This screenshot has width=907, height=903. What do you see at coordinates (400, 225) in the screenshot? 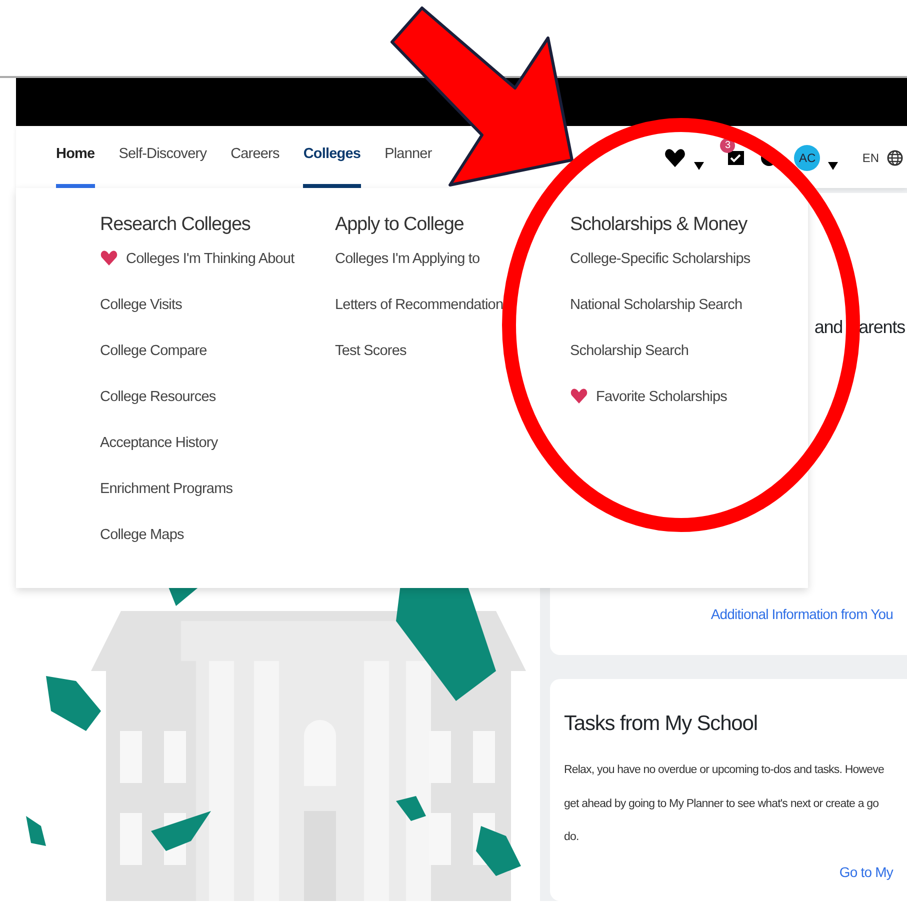
I see `menu-heading: Apply to College` at bounding box center [400, 225].